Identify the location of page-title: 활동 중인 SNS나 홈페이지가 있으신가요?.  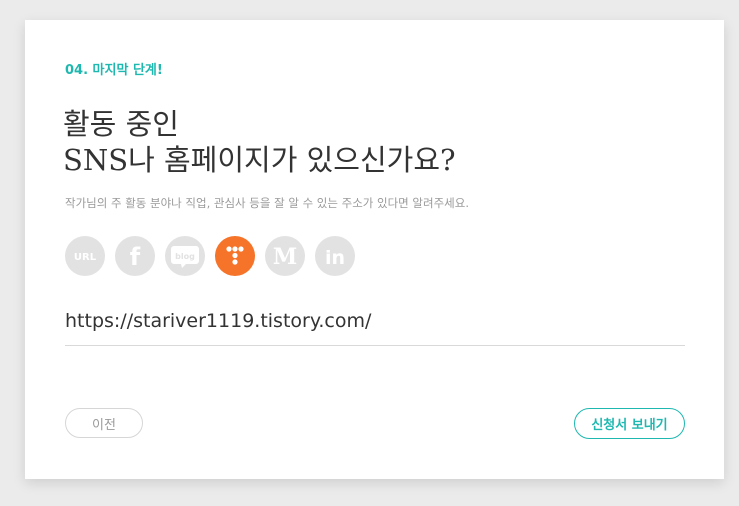
(259, 142).